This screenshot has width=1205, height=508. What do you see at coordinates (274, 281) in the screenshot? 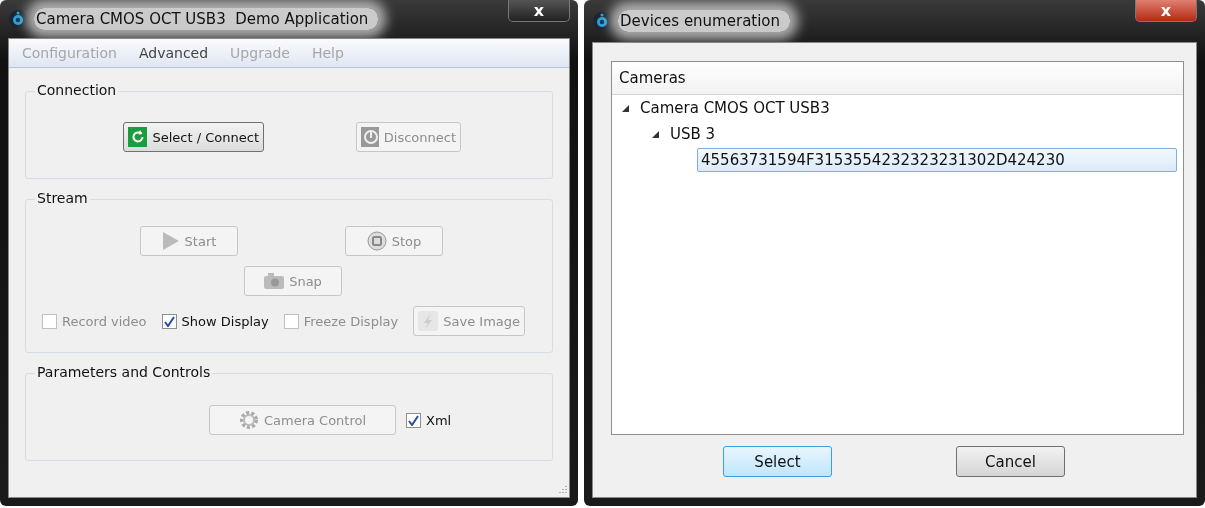
I see `camera-icon` at bounding box center [274, 281].